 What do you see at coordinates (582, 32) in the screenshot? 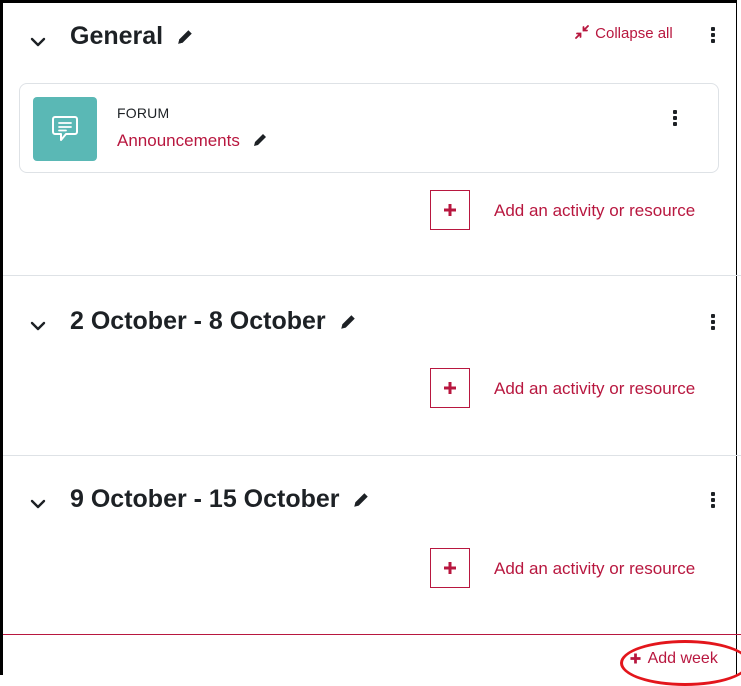
I see `collapse-arrows-icon` at bounding box center [582, 32].